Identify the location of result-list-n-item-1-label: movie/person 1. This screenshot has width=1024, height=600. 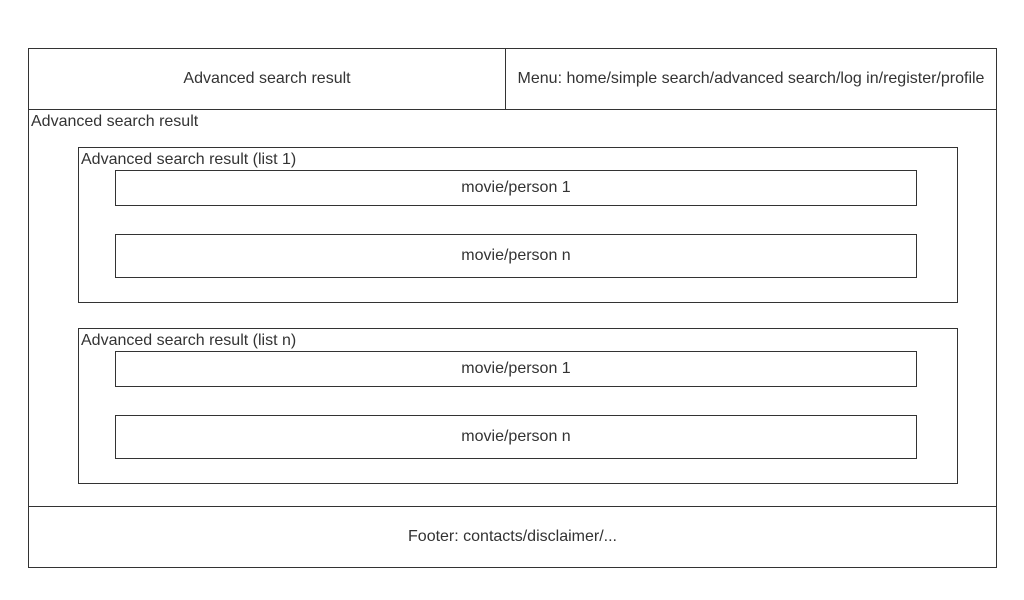
(516, 368).